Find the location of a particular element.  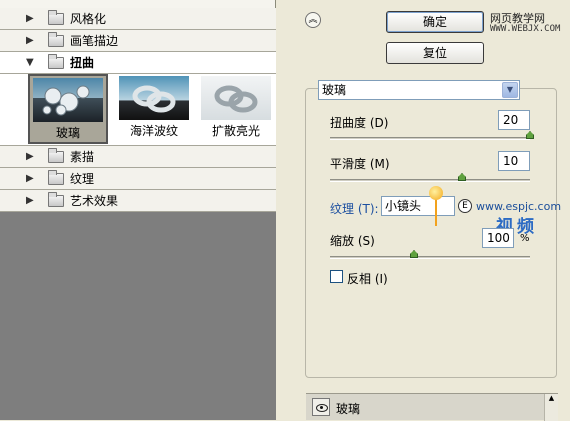

collapse-gallery-button: ︽ is located at coordinates (313, 20).